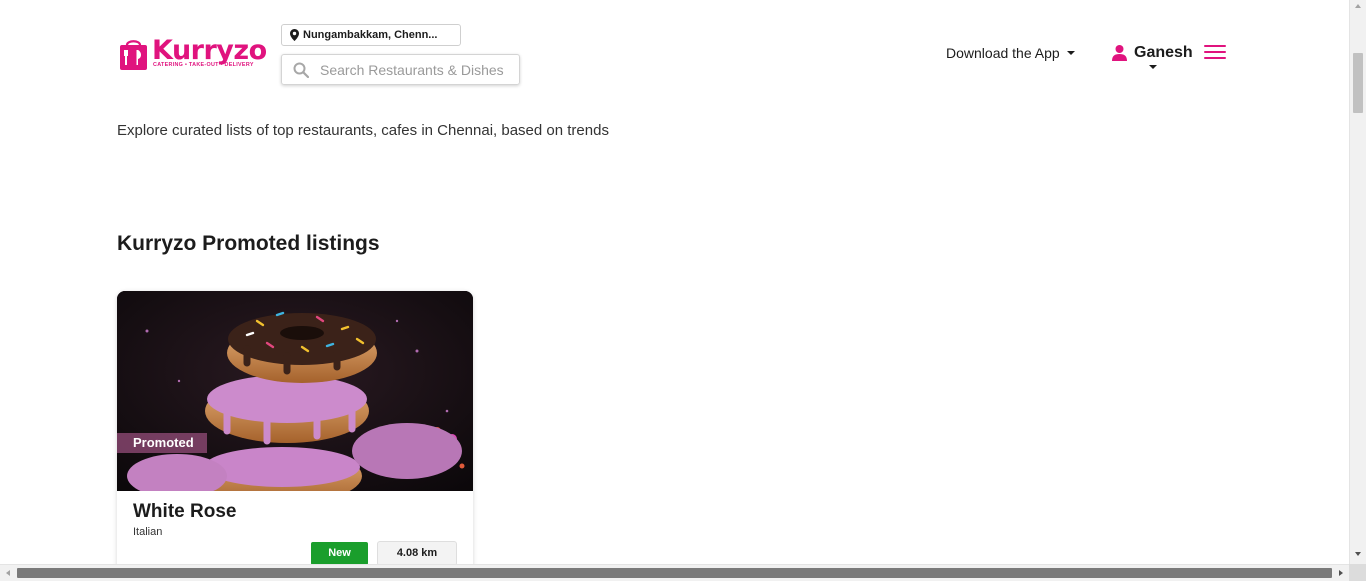 This screenshot has width=1366, height=581. I want to click on restaurant-cuisine: Italian, so click(148, 532).